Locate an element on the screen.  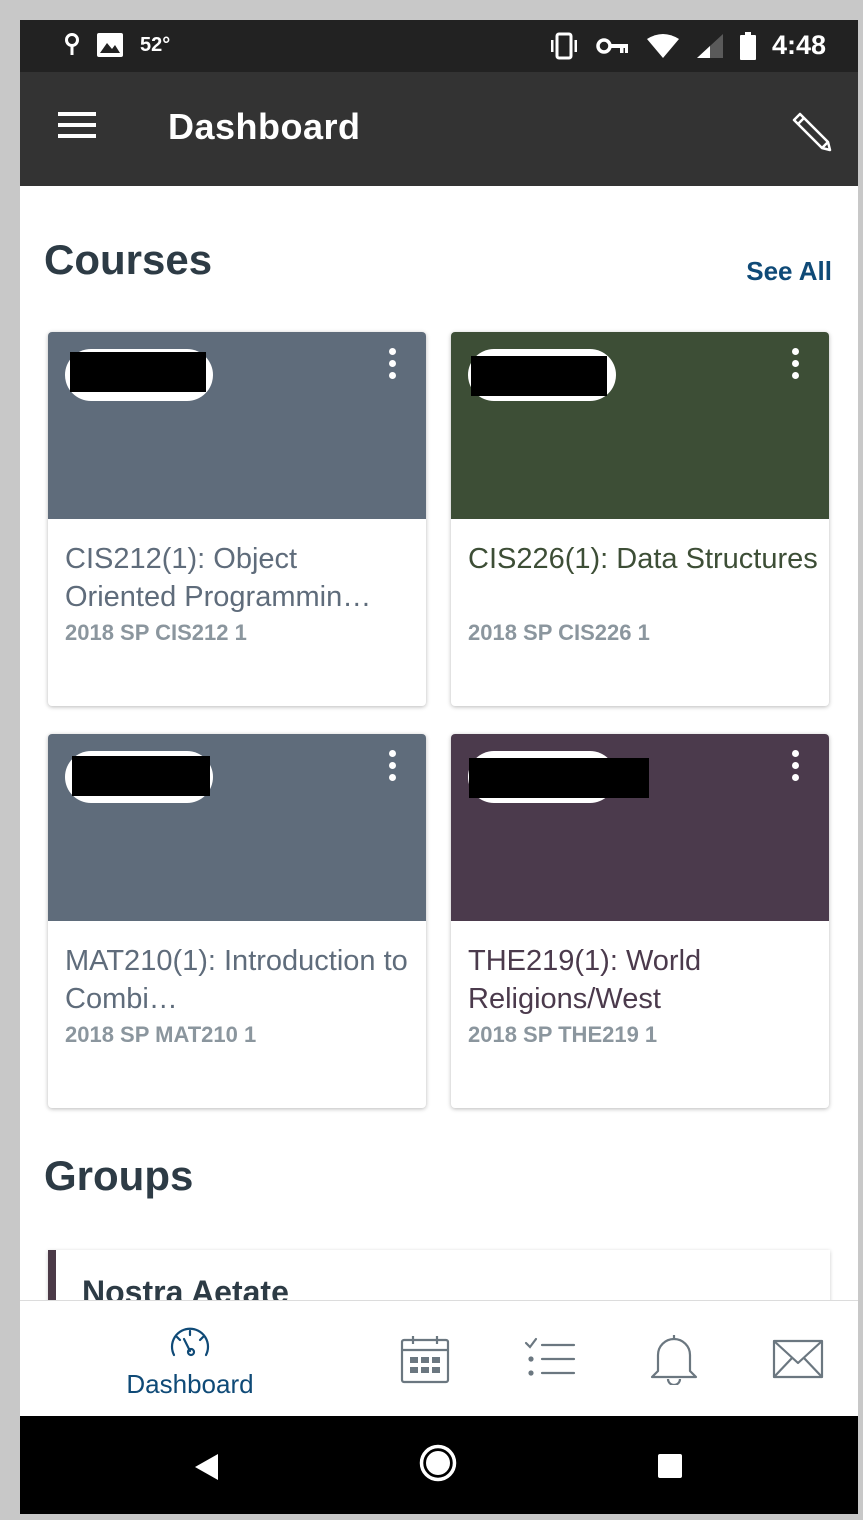
calendar-icon is located at coordinates (425, 1360).